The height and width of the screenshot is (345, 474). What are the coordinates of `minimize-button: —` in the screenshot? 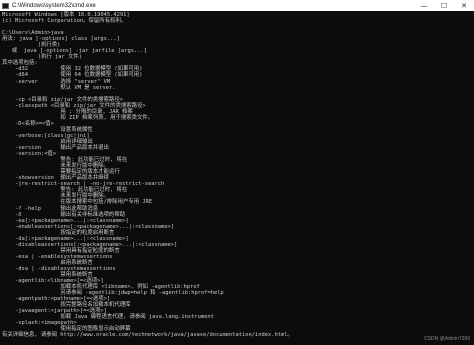 It's located at (424, 5).